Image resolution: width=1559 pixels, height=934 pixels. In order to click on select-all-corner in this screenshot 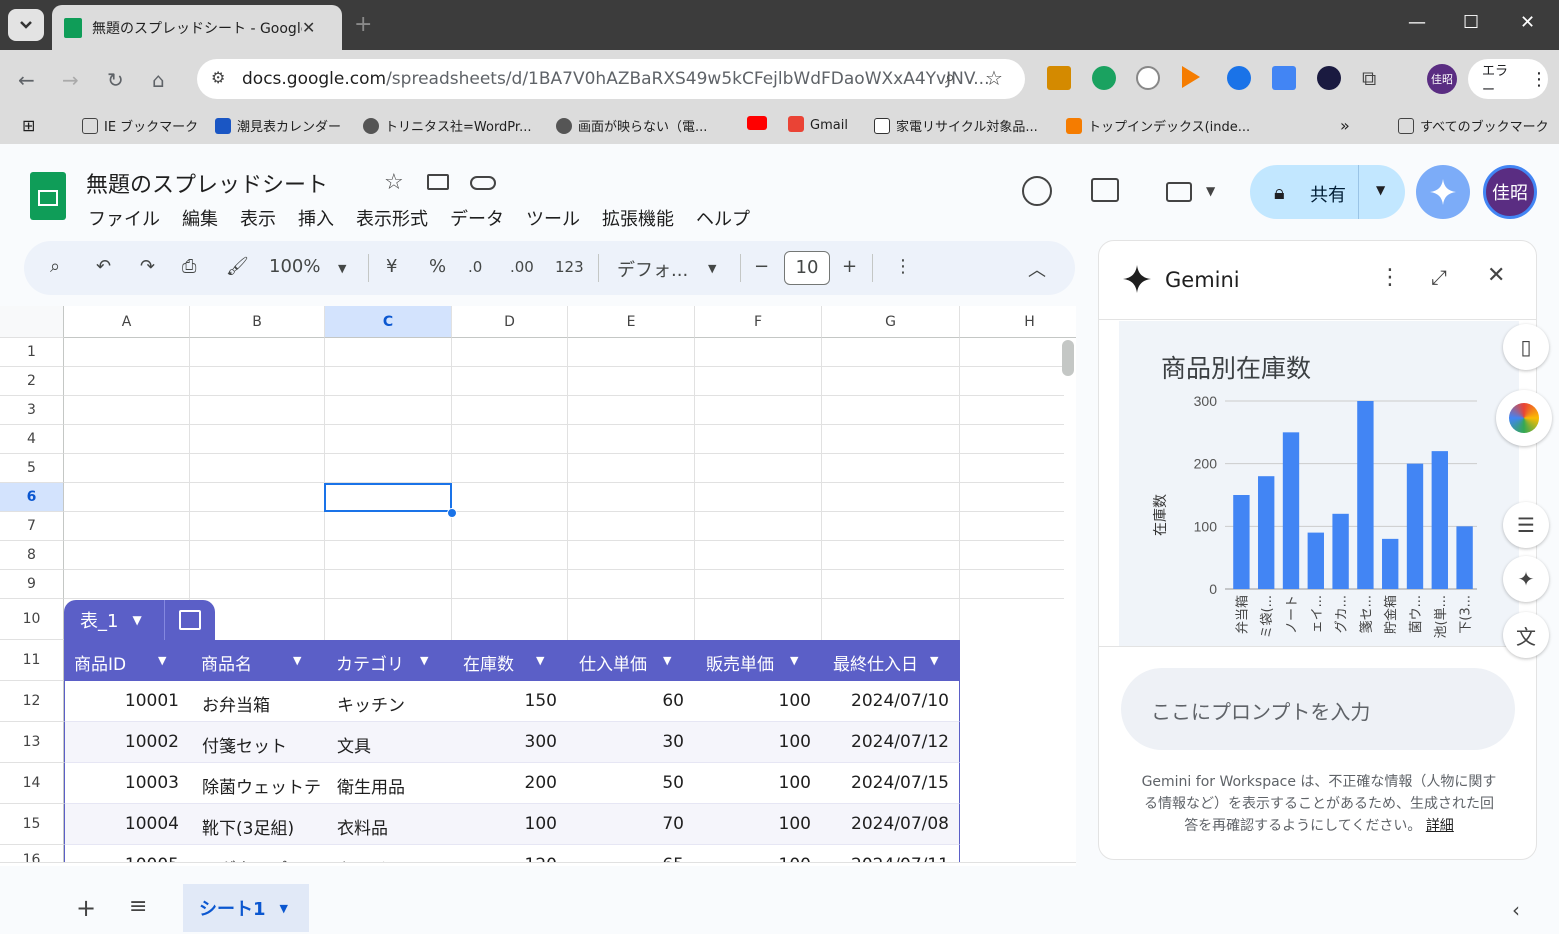, I will do `click(32, 322)`.